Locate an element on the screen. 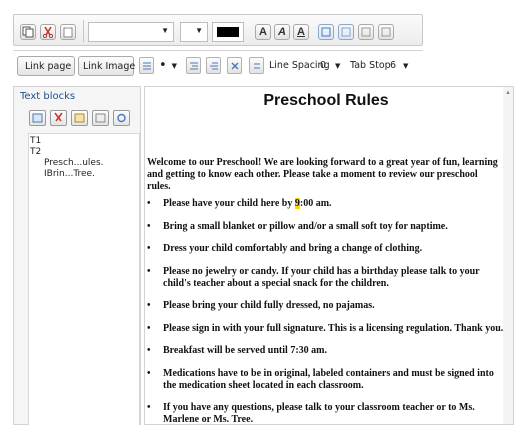 This screenshot has height=425, width=514. outdent-button is located at coordinates (193, 65).